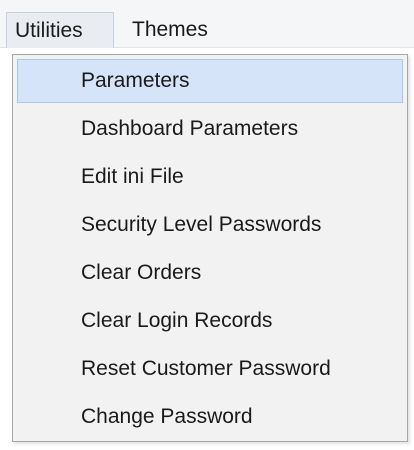  What do you see at coordinates (210, 225) in the screenshot?
I see `menu-item-security-level-passwords: Security Level Passwords` at bounding box center [210, 225].